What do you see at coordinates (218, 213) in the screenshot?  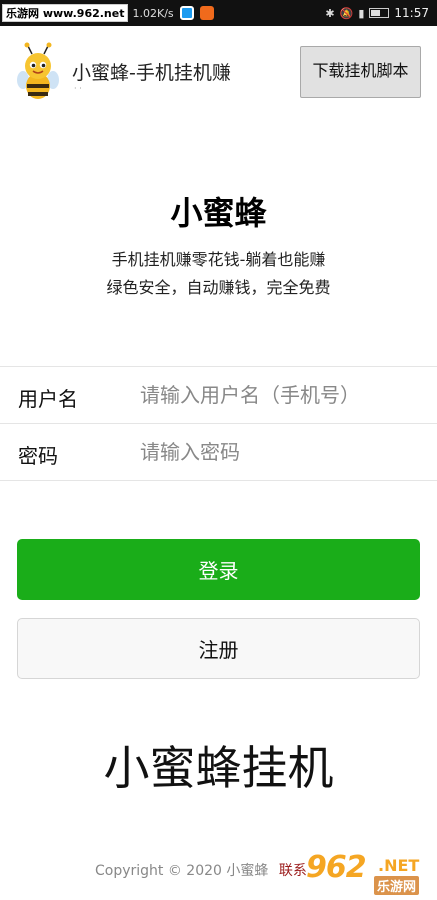 I see `hero-title: 小蜜蜂` at bounding box center [218, 213].